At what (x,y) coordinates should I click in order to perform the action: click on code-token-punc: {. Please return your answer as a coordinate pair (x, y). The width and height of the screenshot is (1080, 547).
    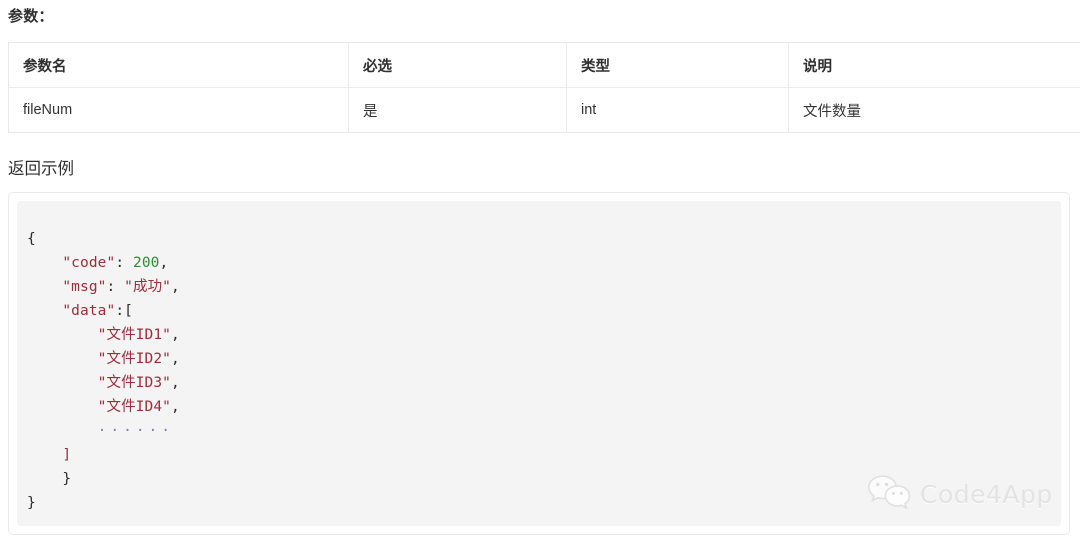
    Looking at the image, I should click on (31, 239).